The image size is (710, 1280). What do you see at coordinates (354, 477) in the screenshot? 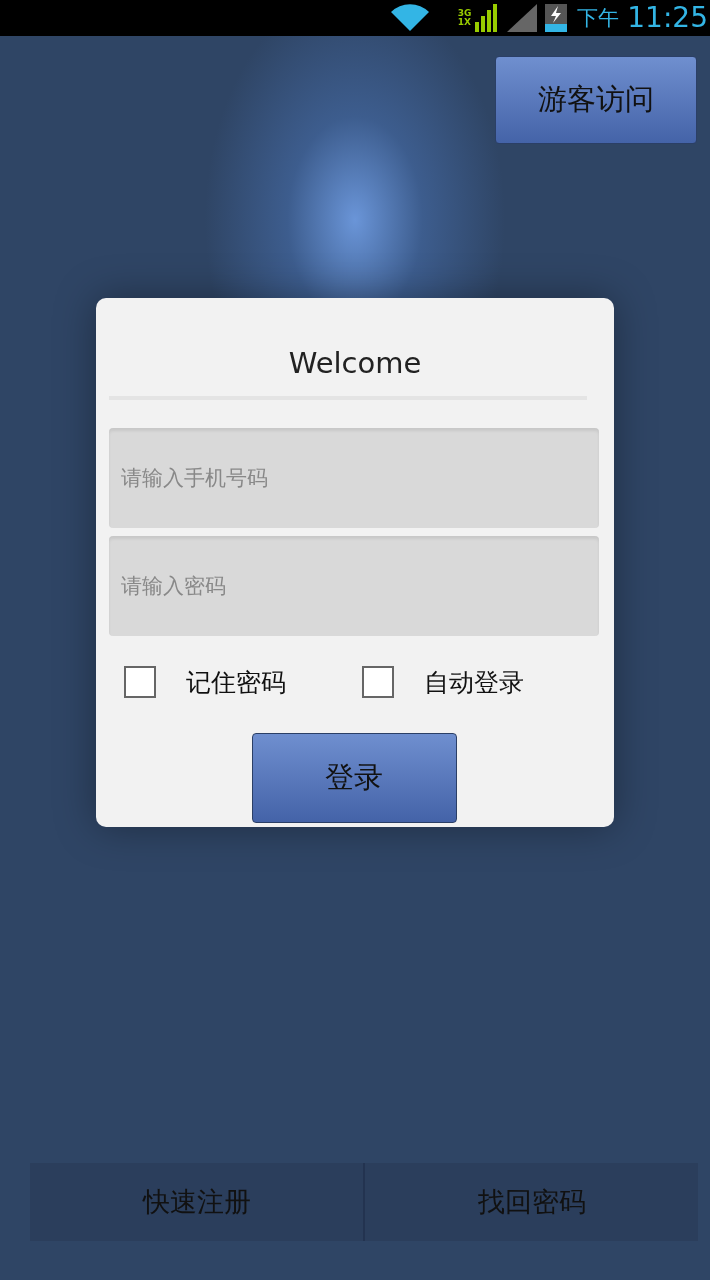
I see `phone-number-field: 请输入手机号码` at bounding box center [354, 477].